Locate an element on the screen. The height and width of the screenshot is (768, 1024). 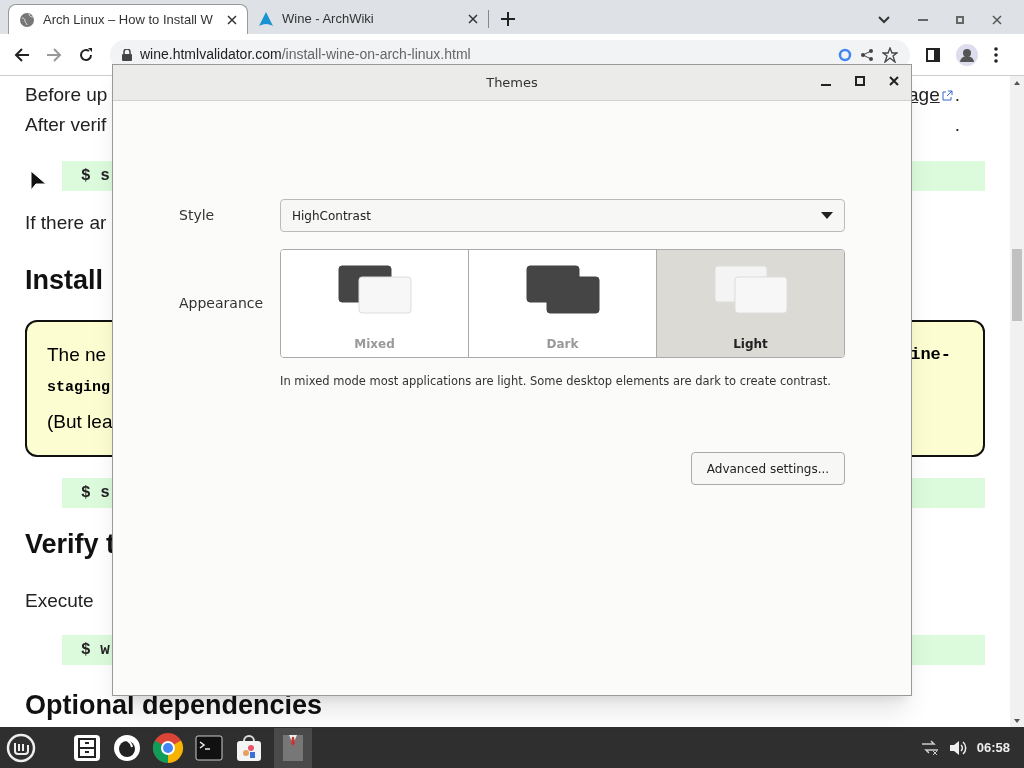
new-tab-icon is located at coordinates (508, 19).